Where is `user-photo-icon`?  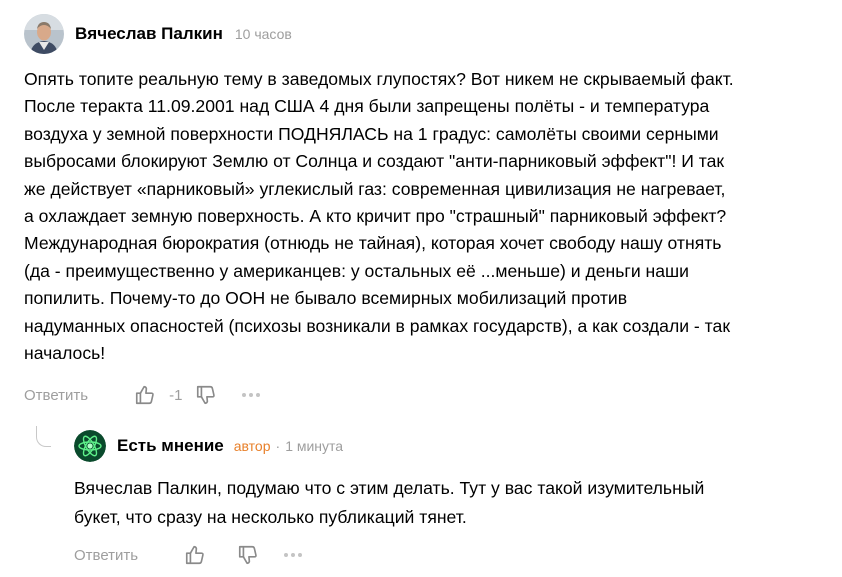
user-photo-icon is located at coordinates (44, 34).